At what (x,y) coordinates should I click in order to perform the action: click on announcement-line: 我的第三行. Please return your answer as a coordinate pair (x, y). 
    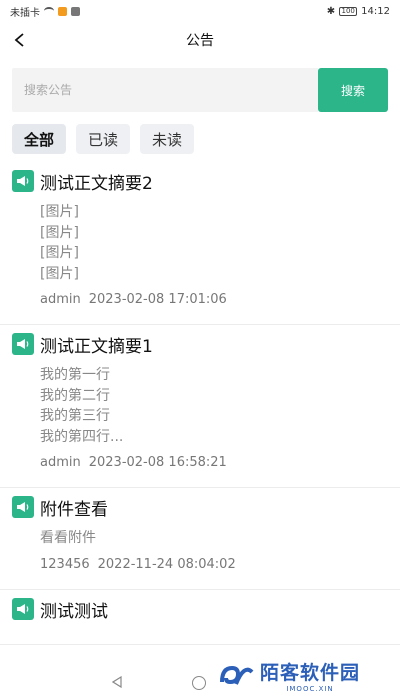
    Looking at the image, I should click on (75, 416).